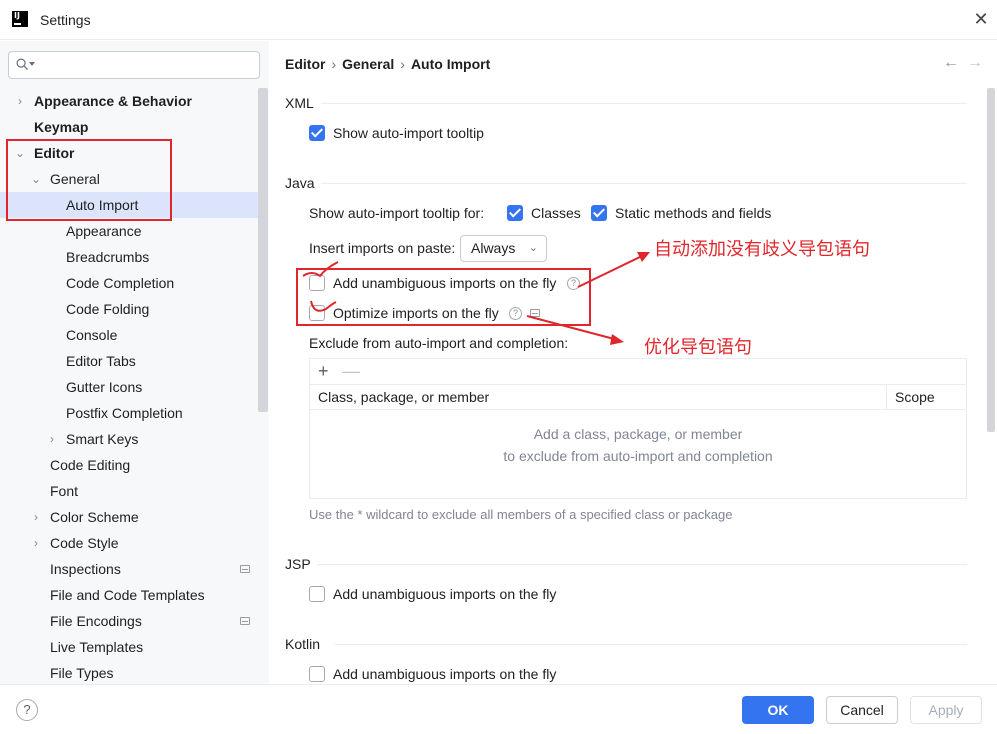 The image size is (997, 734). What do you see at coordinates (129, 231) in the screenshot?
I see `sidebar-item-appearance: Appearance` at bounding box center [129, 231].